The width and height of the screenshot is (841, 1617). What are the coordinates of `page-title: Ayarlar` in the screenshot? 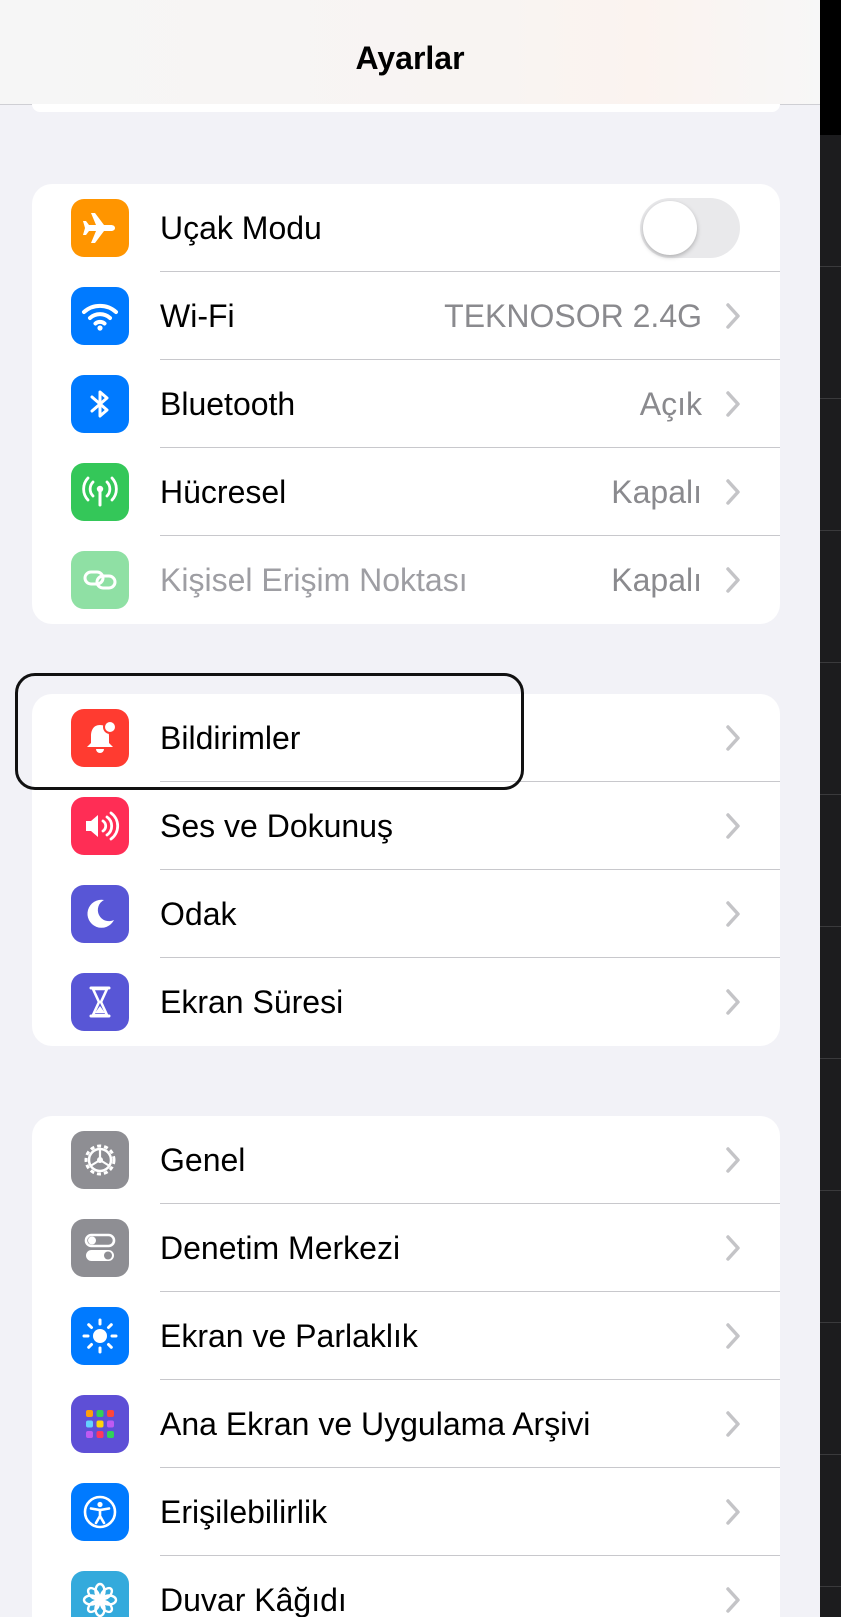 It's located at (410, 58).